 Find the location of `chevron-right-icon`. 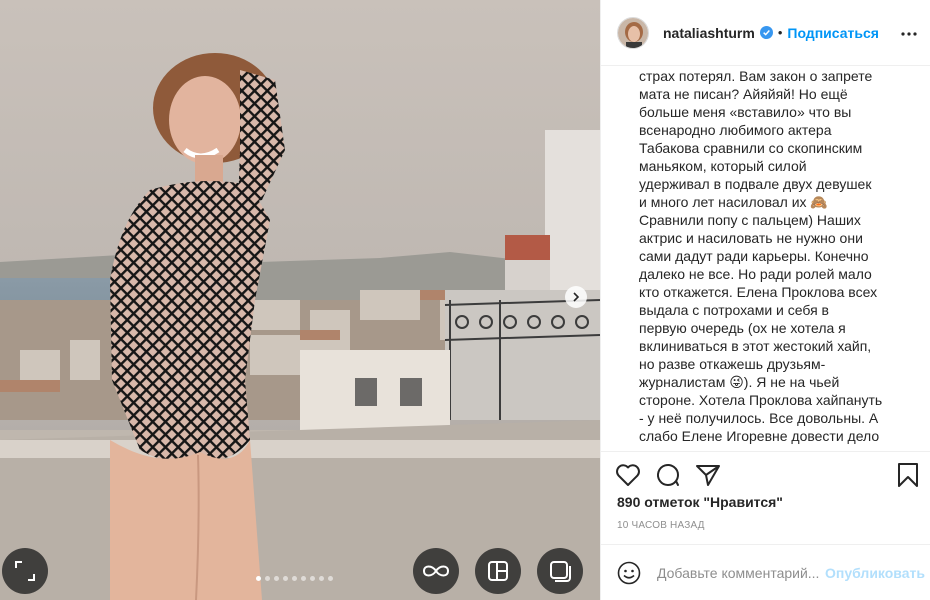

chevron-right-icon is located at coordinates (576, 297).